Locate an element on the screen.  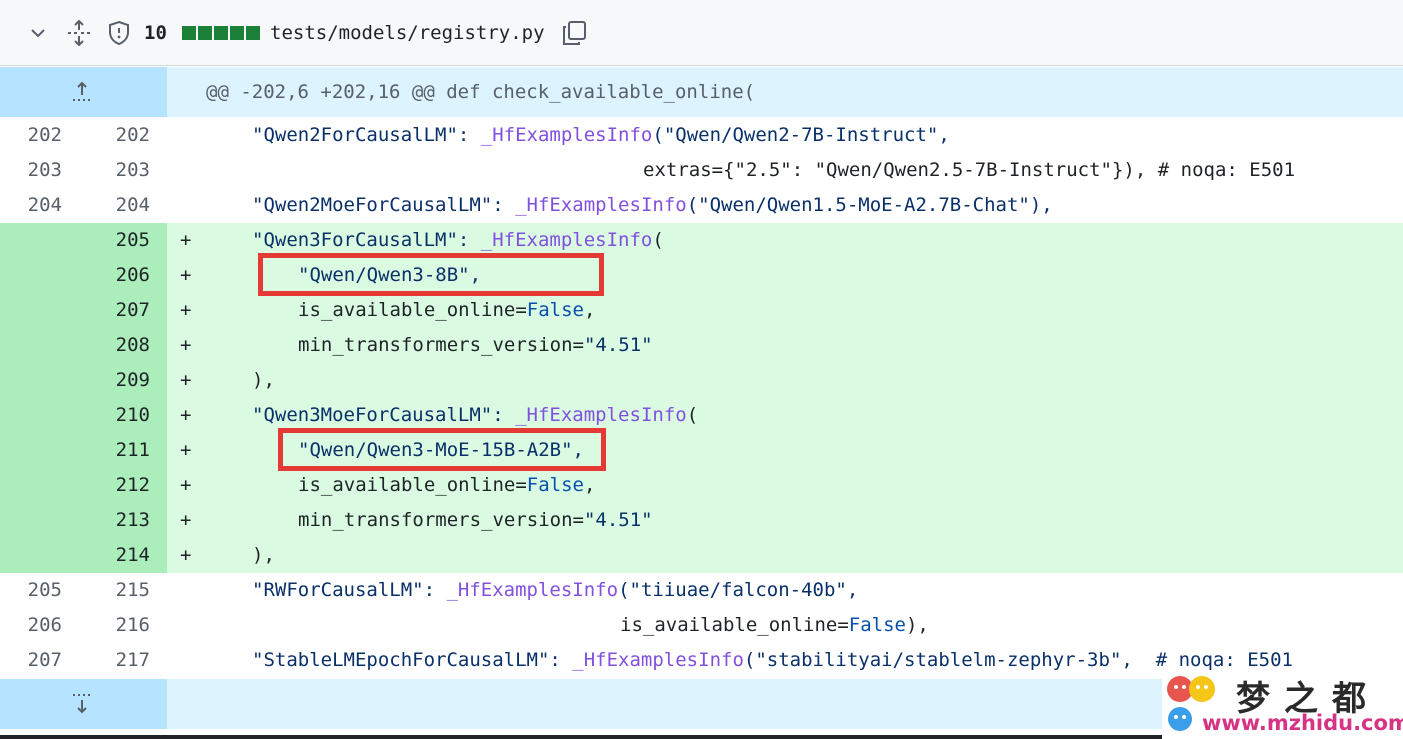
expand-up-button is located at coordinates (83, 92).